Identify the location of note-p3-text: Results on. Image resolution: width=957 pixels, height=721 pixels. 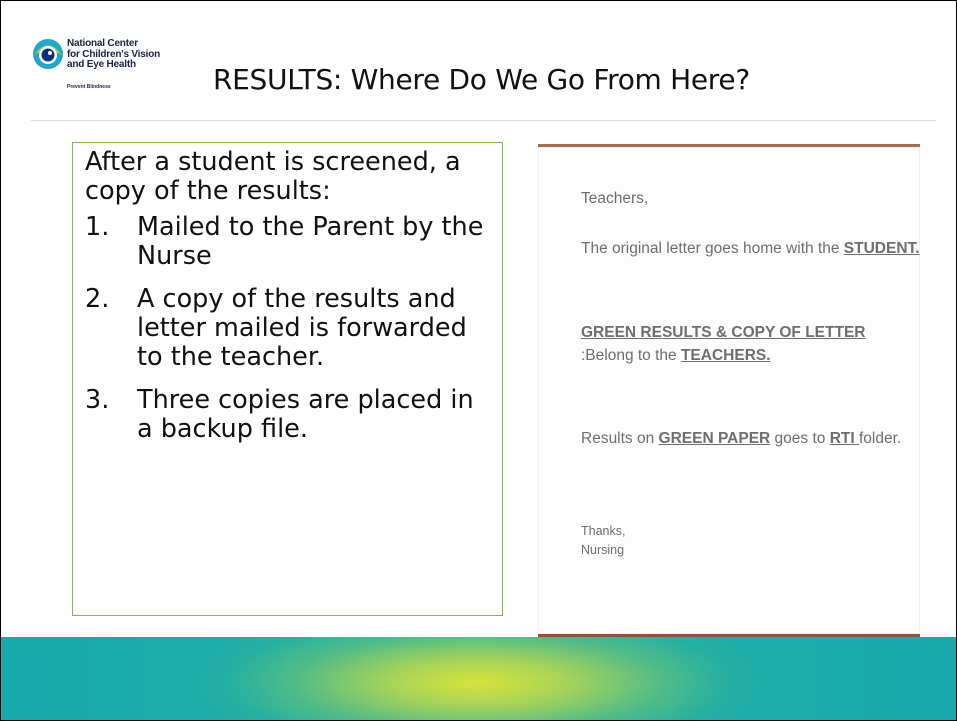
(620, 438).